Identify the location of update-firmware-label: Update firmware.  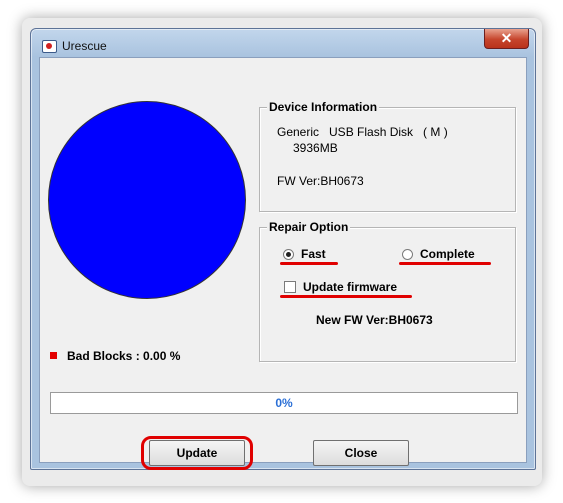
(350, 287).